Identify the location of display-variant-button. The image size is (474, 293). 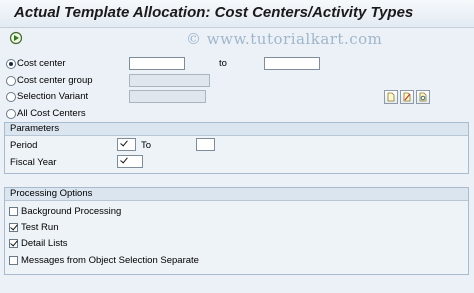
(423, 97).